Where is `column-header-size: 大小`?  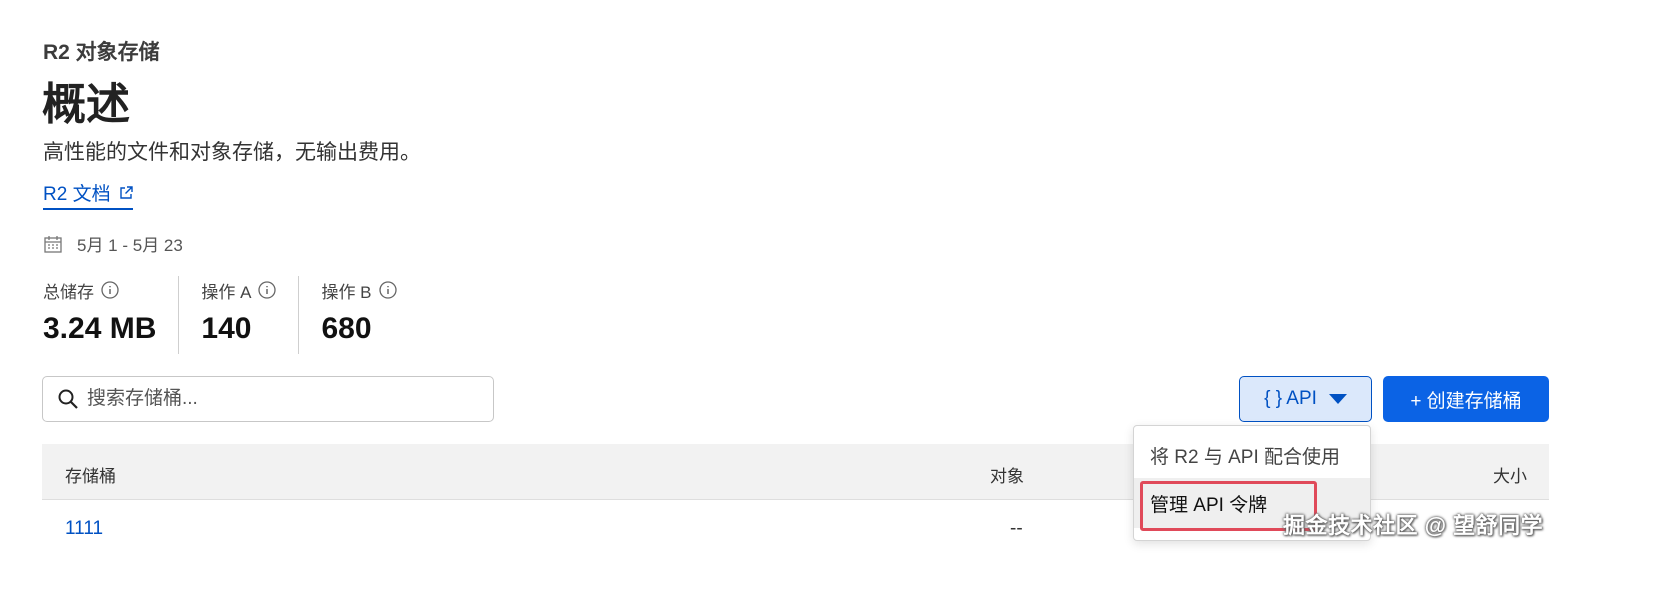
column-header-size: 大小 is located at coordinates (1510, 474).